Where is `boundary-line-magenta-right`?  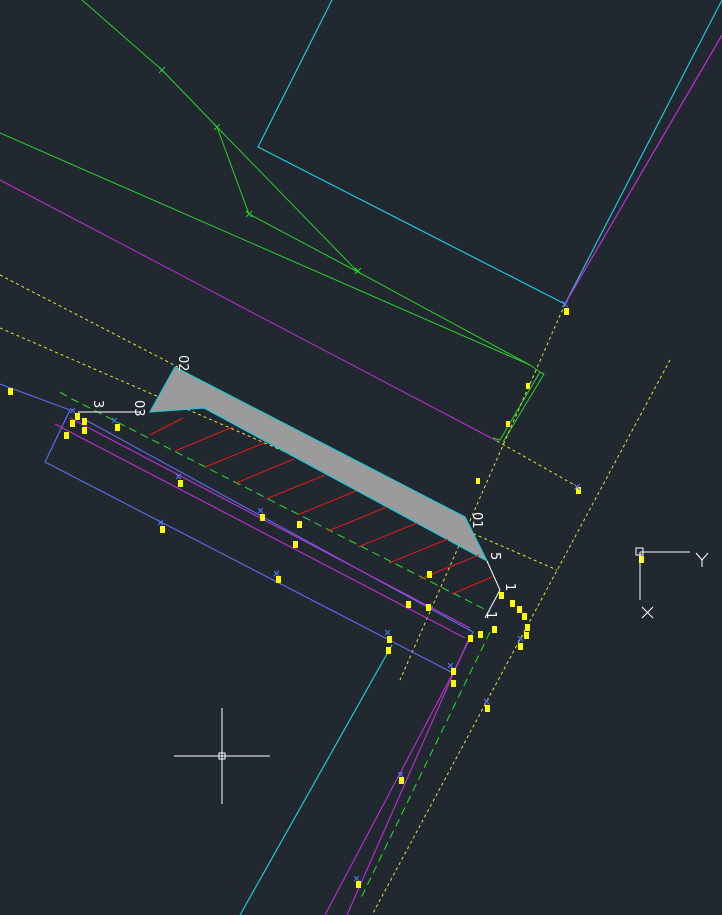
boundary-line-magenta-right is located at coordinates (643, 169).